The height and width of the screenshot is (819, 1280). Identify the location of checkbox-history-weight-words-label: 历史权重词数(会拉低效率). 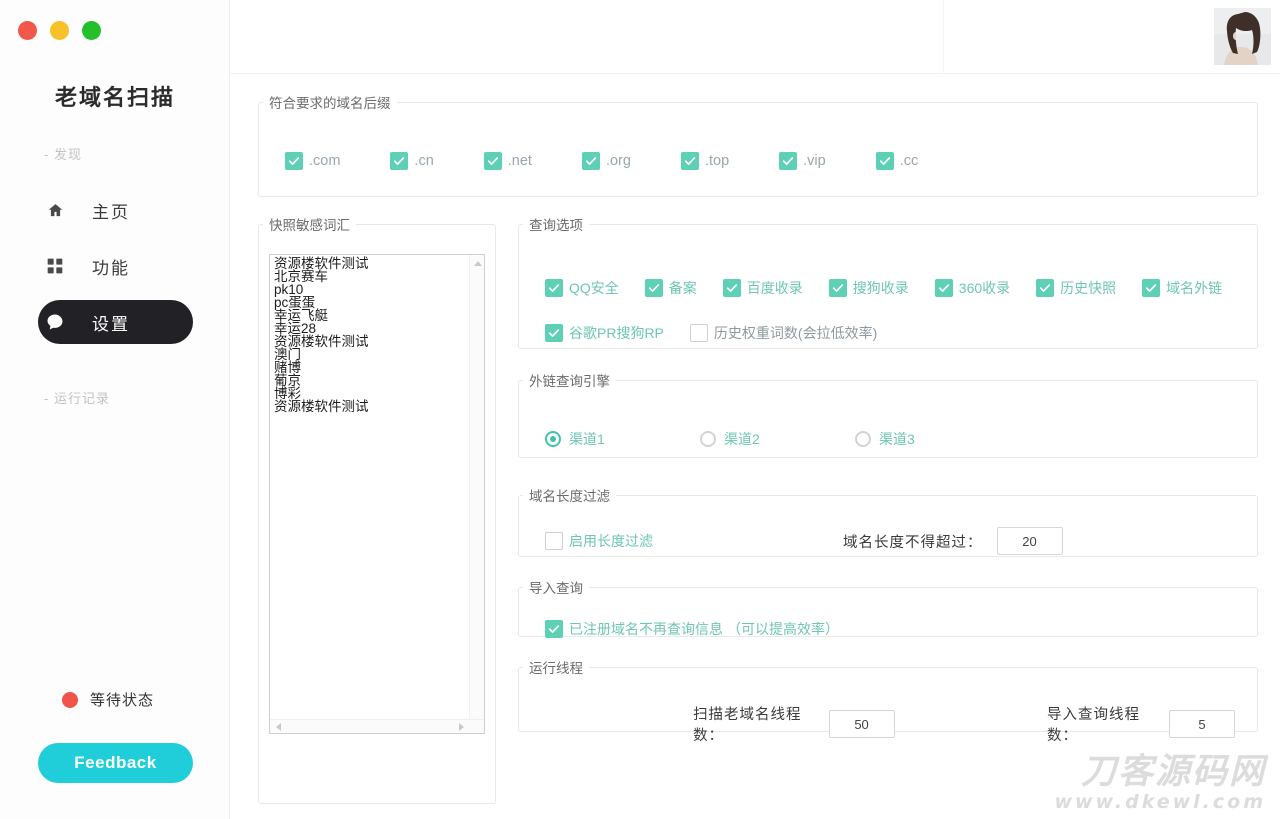
(795, 333).